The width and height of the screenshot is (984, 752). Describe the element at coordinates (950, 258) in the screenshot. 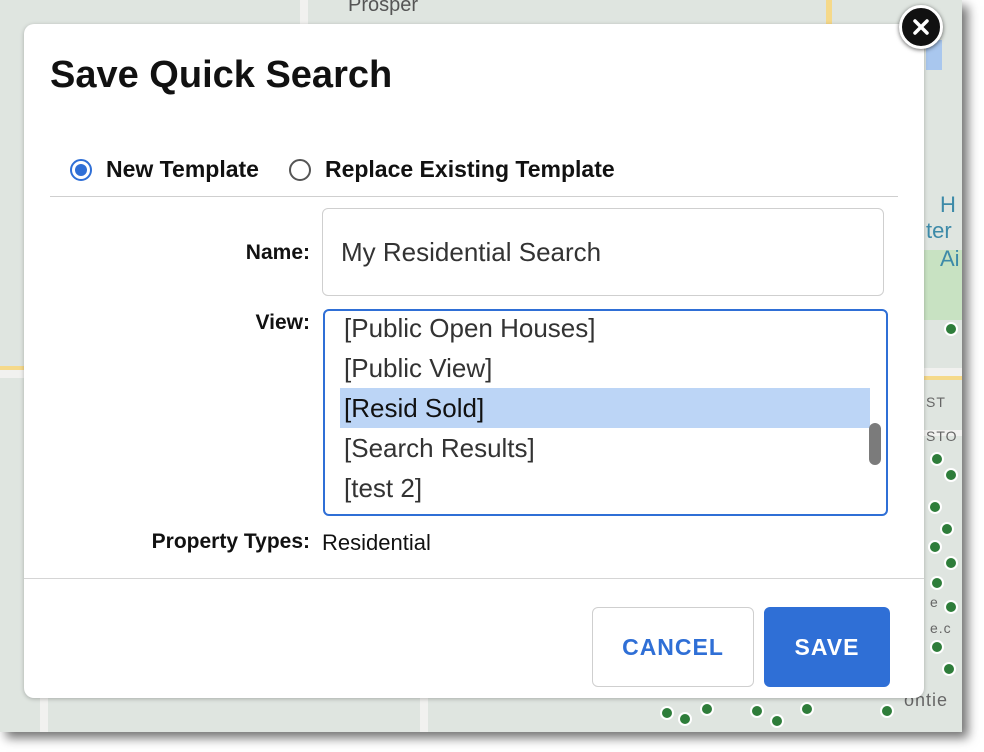

I see `map-label-poi: Ai` at that location.